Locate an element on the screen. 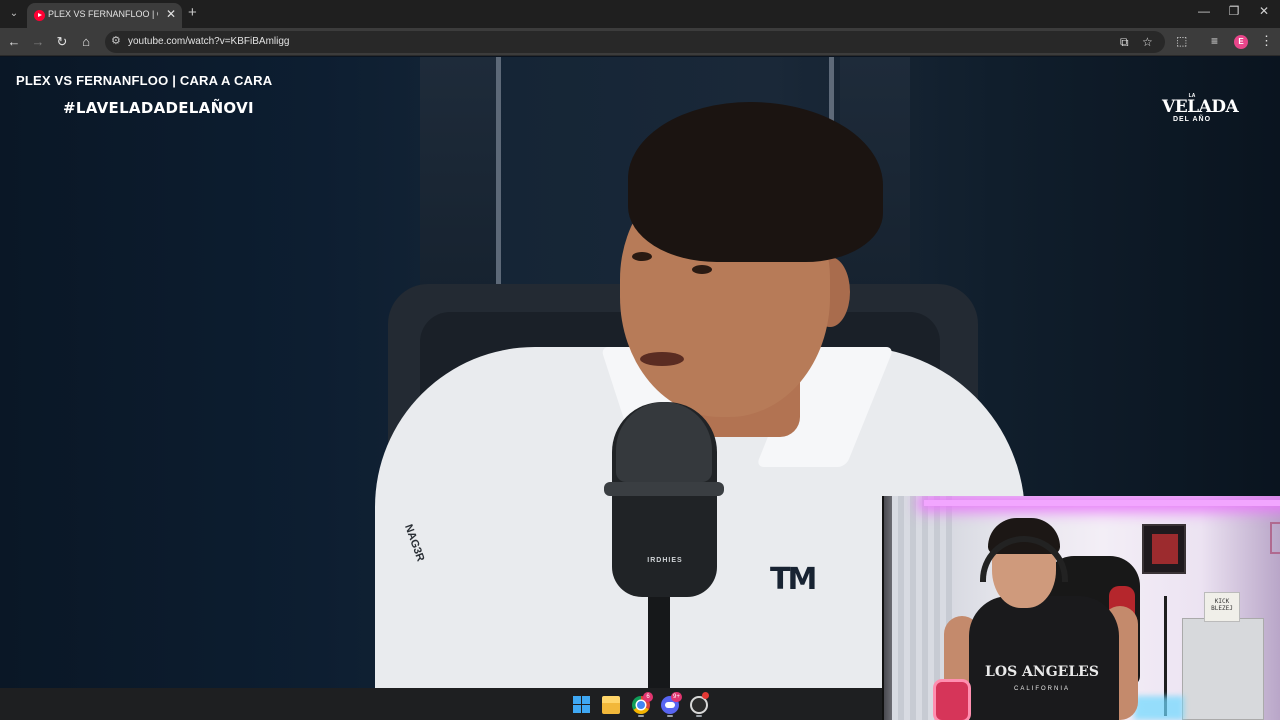 The width and height of the screenshot is (1280, 720). video-overlay-title: PLEX VS FERNANFLOO | CARA A CARA is located at coordinates (144, 80).